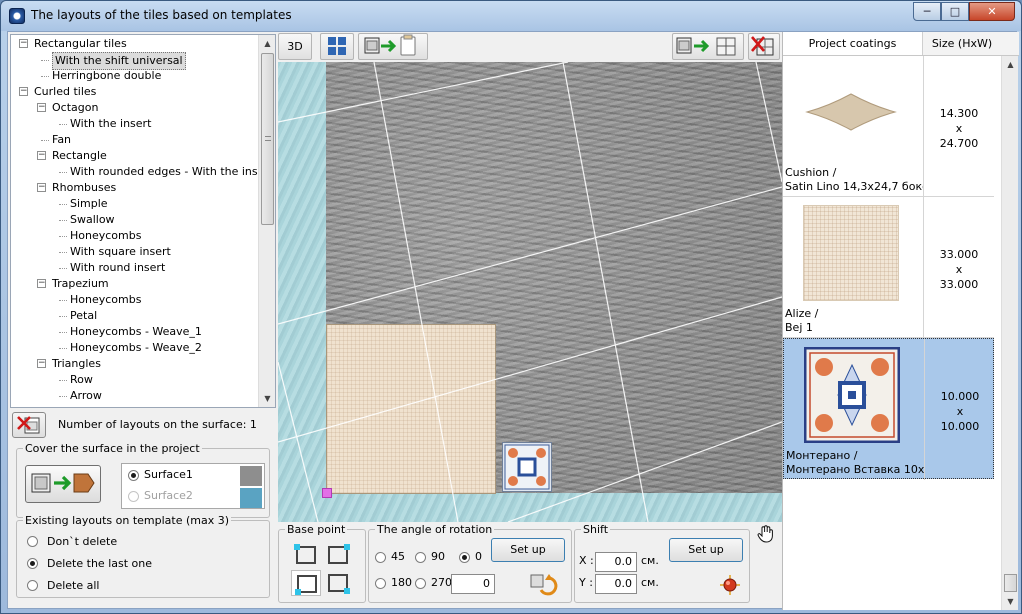 The image size is (1022, 614). What do you see at coordinates (295, 46) in the screenshot?
I see `view-3d-button: 3D` at bounding box center [295, 46].